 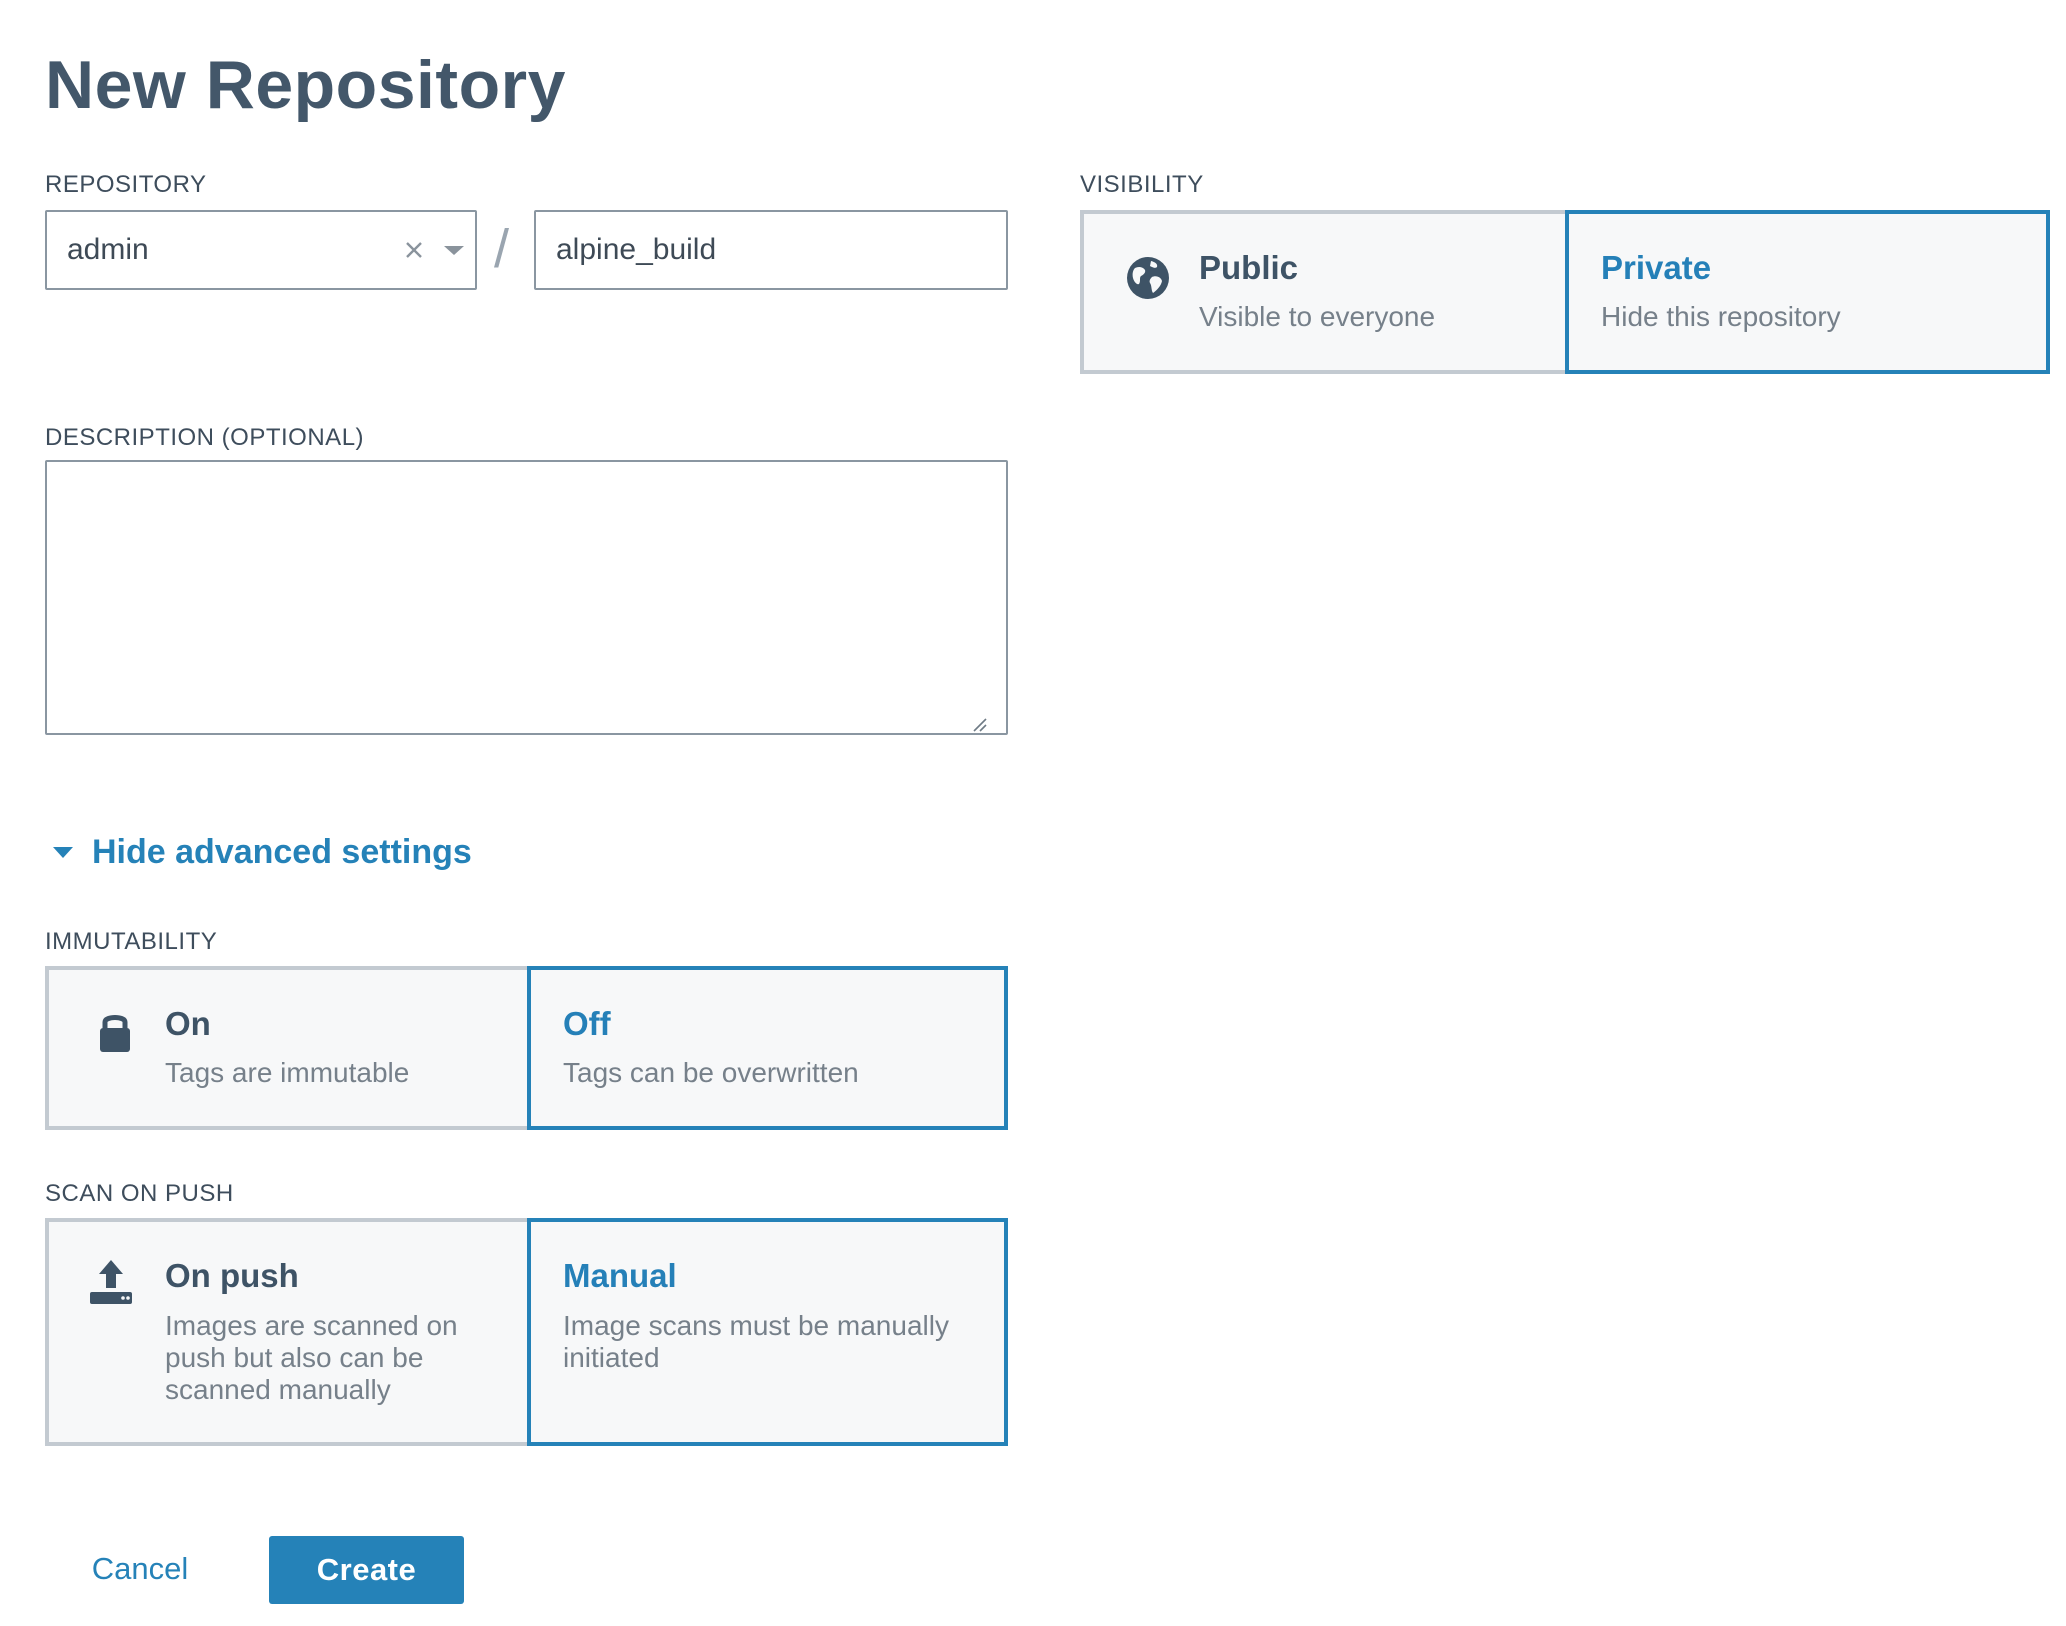 What do you see at coordinates (287, 1072) in the screenshot?
I see `immutability-option-desc: Tags are immutable` at bounding box center [287, 1072].